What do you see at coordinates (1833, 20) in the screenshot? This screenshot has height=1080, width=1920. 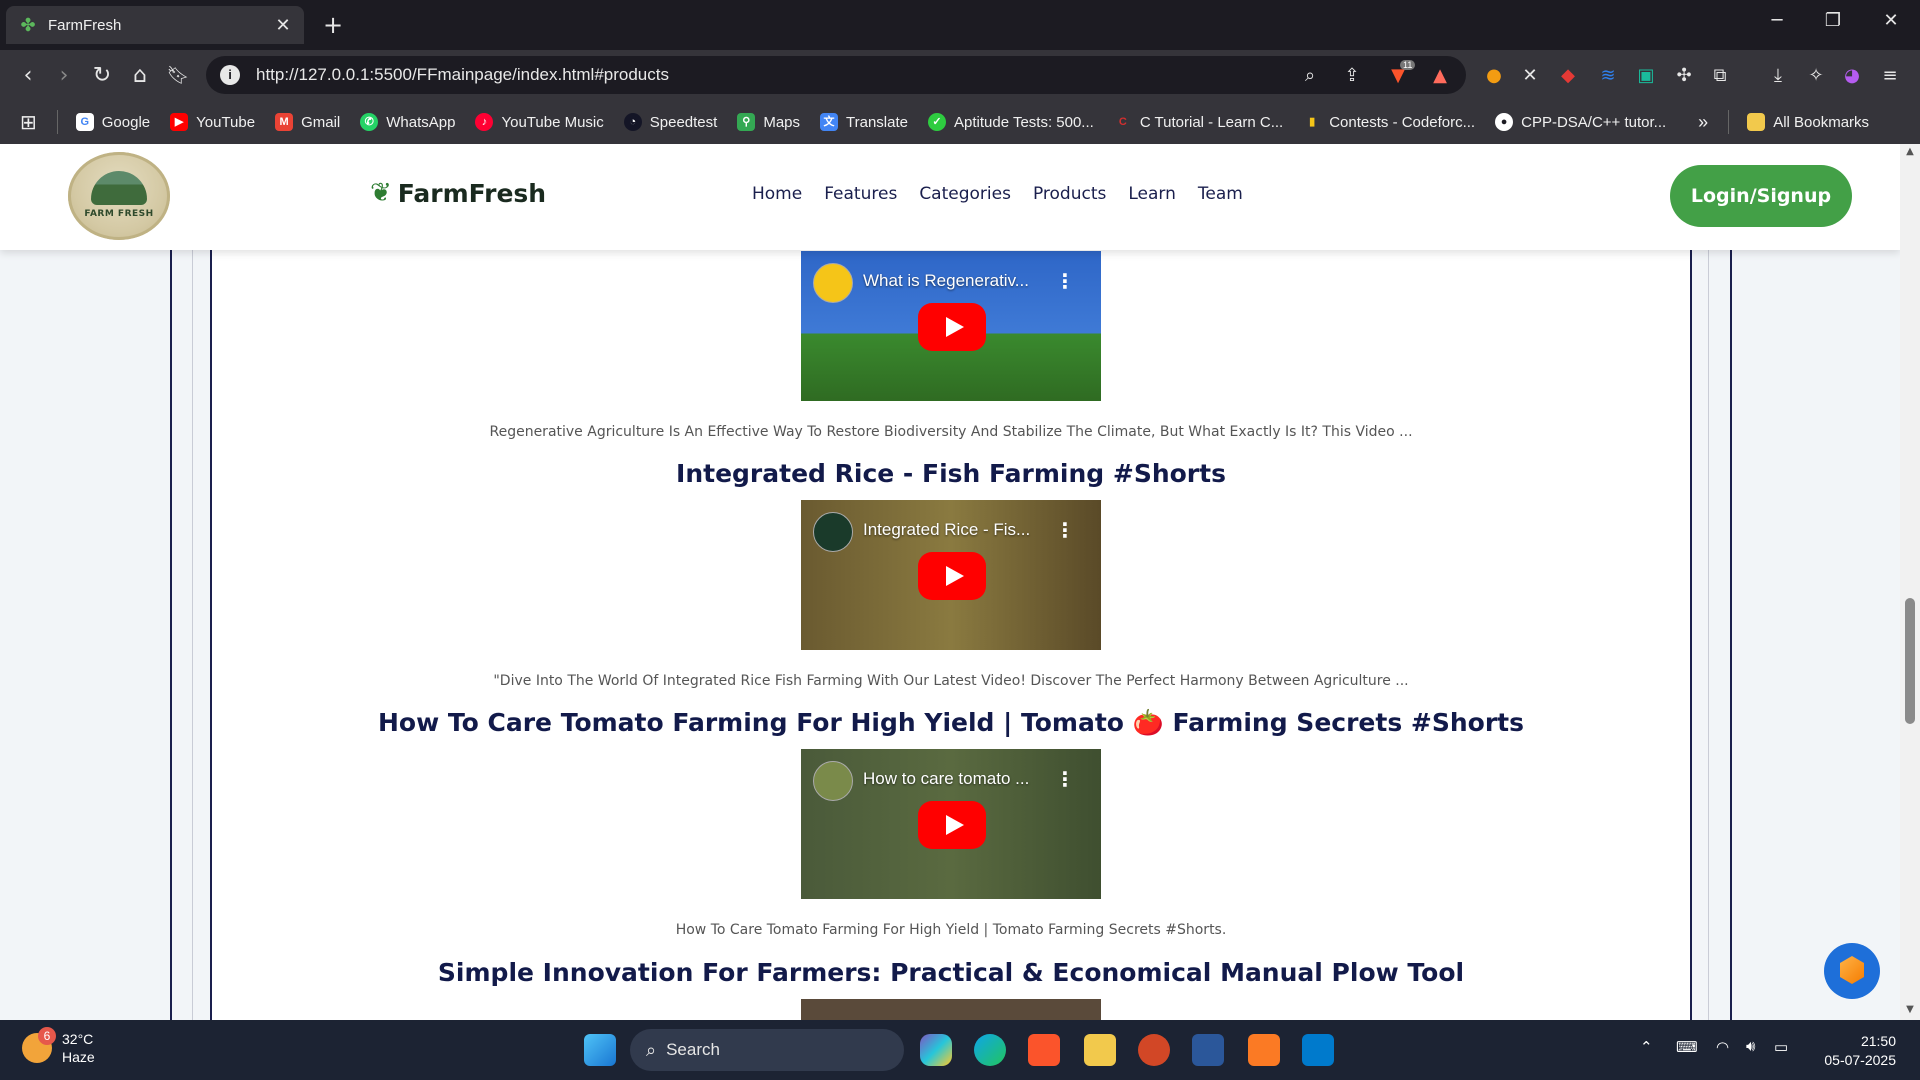 I see `restore-button: ❐` at bounding box center [1833, 20].